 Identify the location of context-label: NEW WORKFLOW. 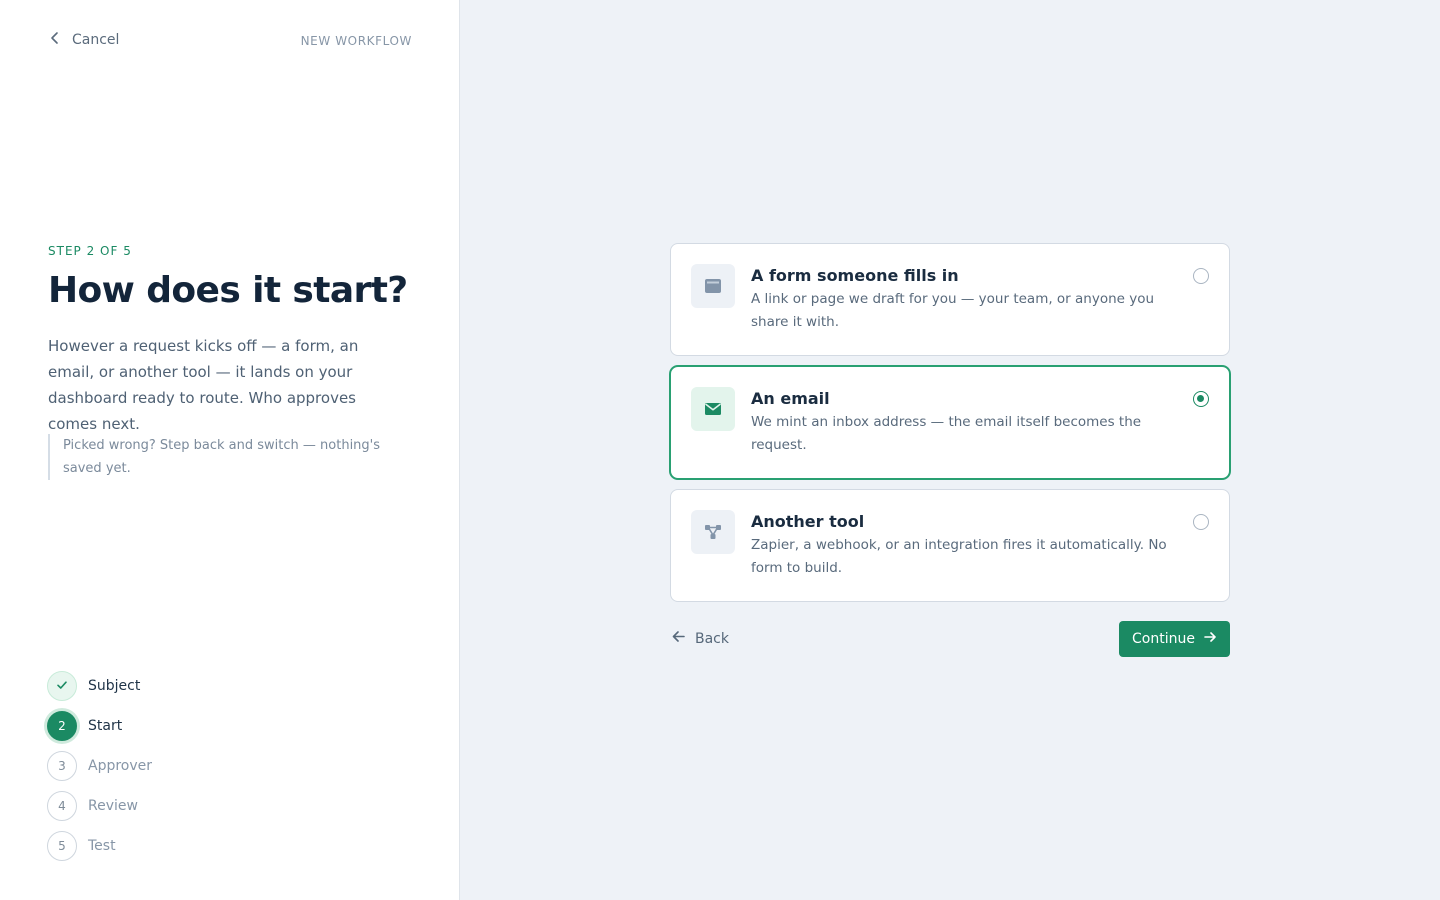
(356, 41).